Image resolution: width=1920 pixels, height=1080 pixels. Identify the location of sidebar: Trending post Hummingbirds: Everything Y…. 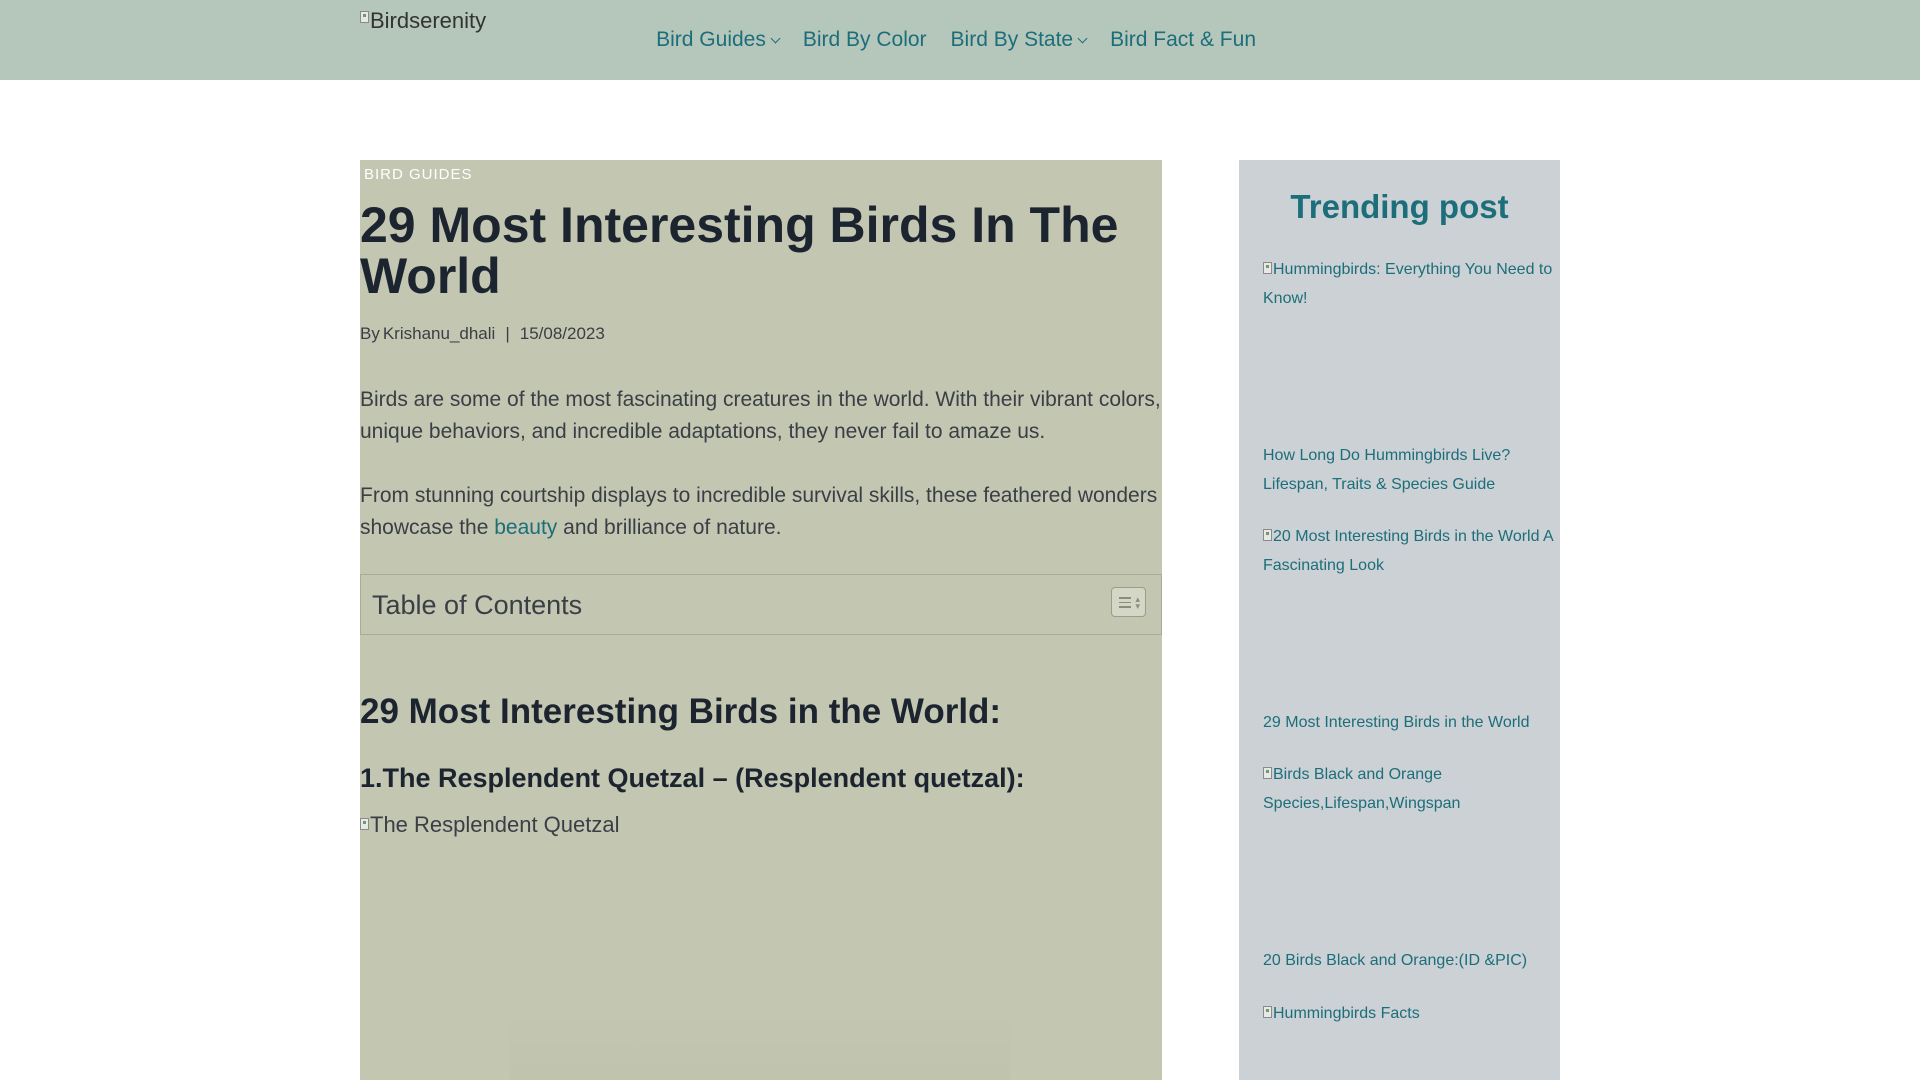
(1399, 620).